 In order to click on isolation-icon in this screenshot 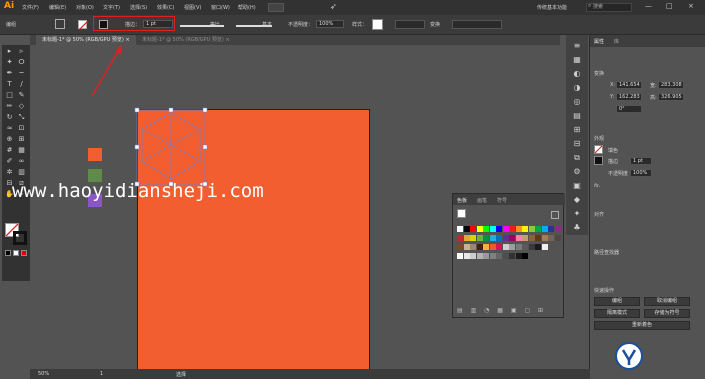, I will do `click(60, 24)`.